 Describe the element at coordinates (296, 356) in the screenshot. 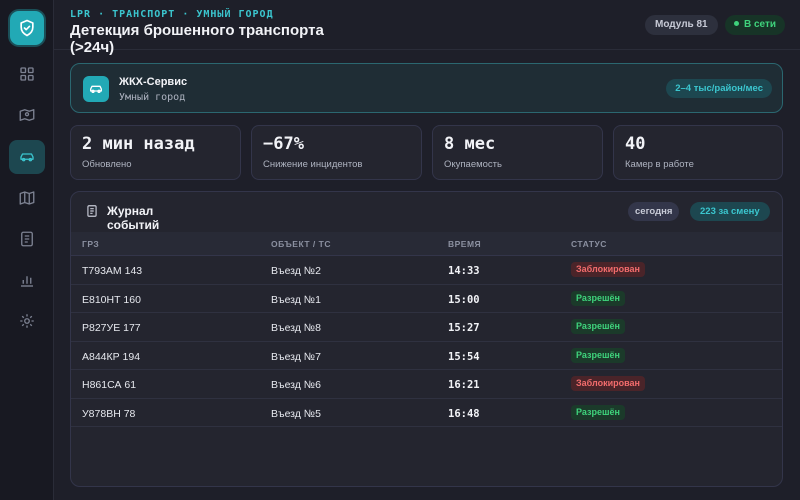

I see `cell-object: Въезд №7` at that location.